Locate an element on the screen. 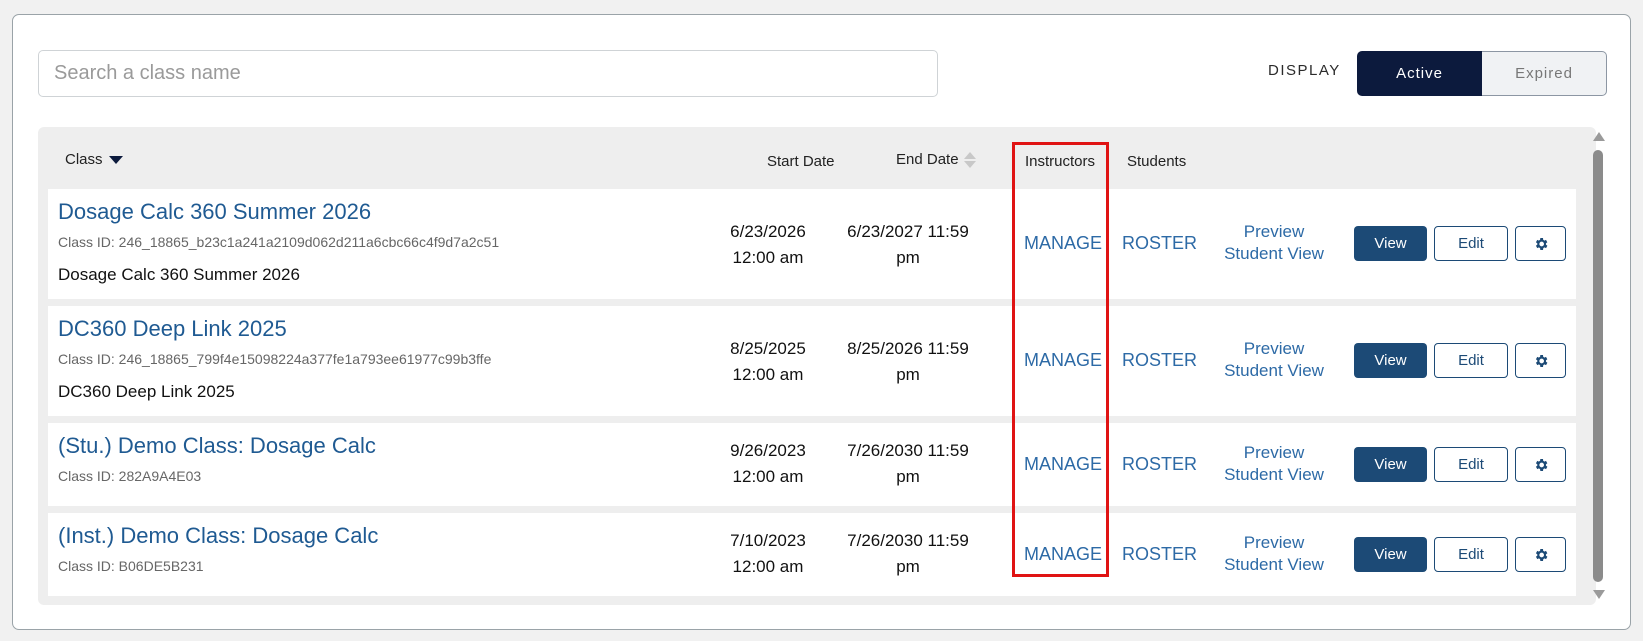  class-id: Class ID: 282A9A4E03 is located at coordinates (130, 476).